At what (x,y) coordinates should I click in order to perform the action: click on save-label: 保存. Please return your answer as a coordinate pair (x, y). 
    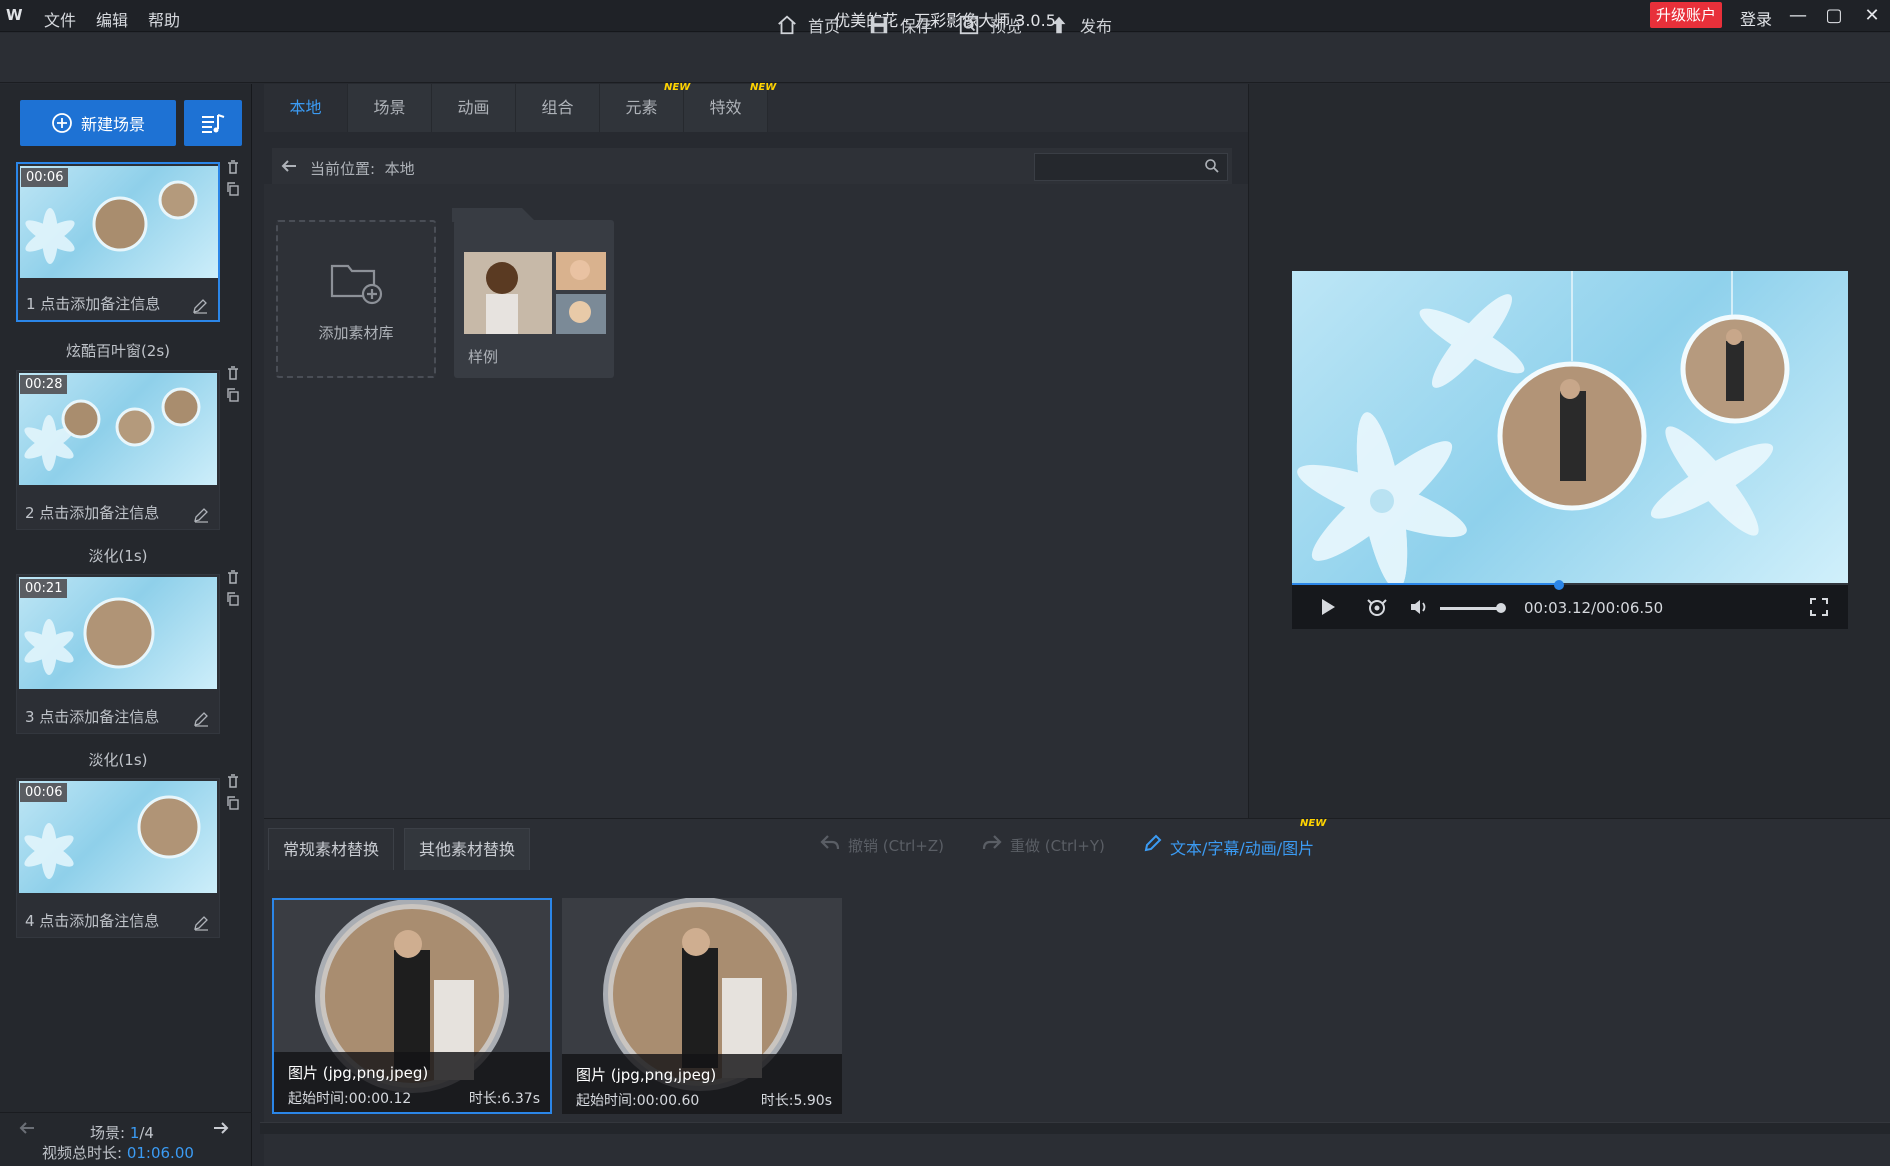
    Looking at the image, I should click on (916, 26).